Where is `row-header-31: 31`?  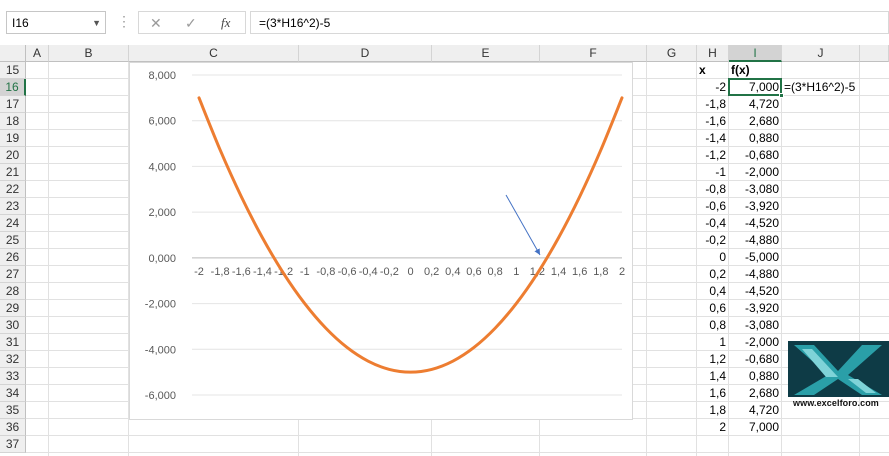 row-header-31: 31 is located at coordinates (13, 342).